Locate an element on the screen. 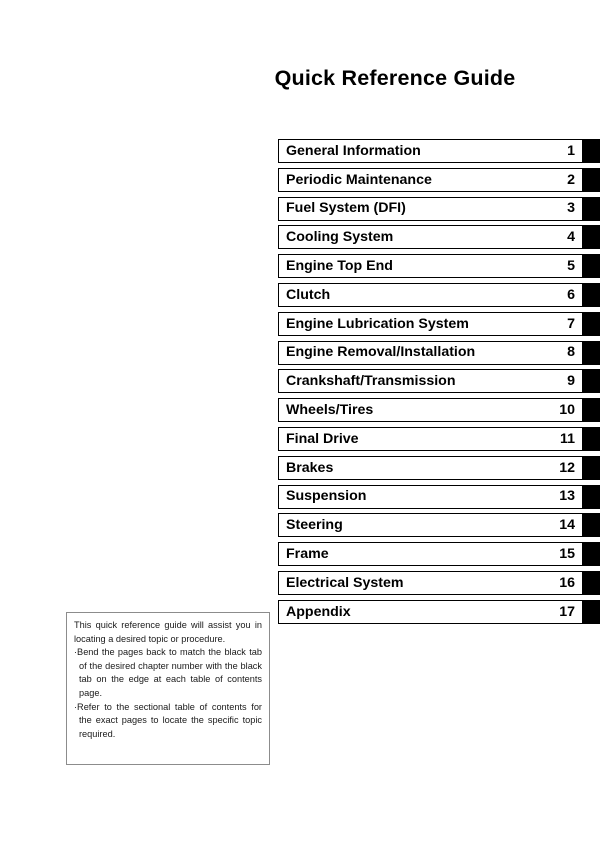  chapter-entry-engine-removal-installation: Engine Removal/Installation 8 is located at coordinates (430, 352).